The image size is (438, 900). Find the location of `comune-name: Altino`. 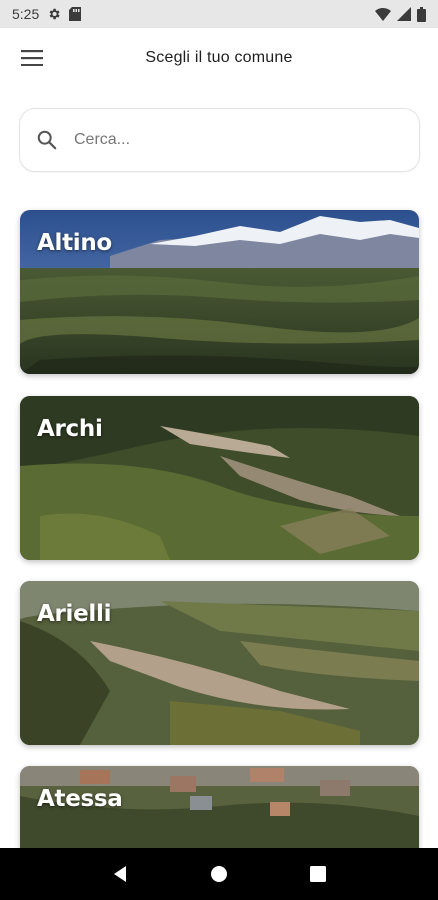

comune-name: Altino is located at coordinates (74, 243).